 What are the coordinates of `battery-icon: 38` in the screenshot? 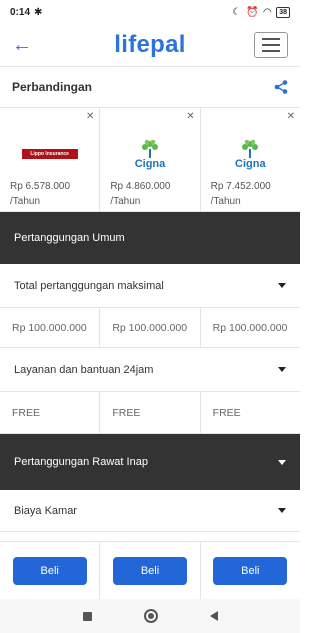 It's located at (283, 12).